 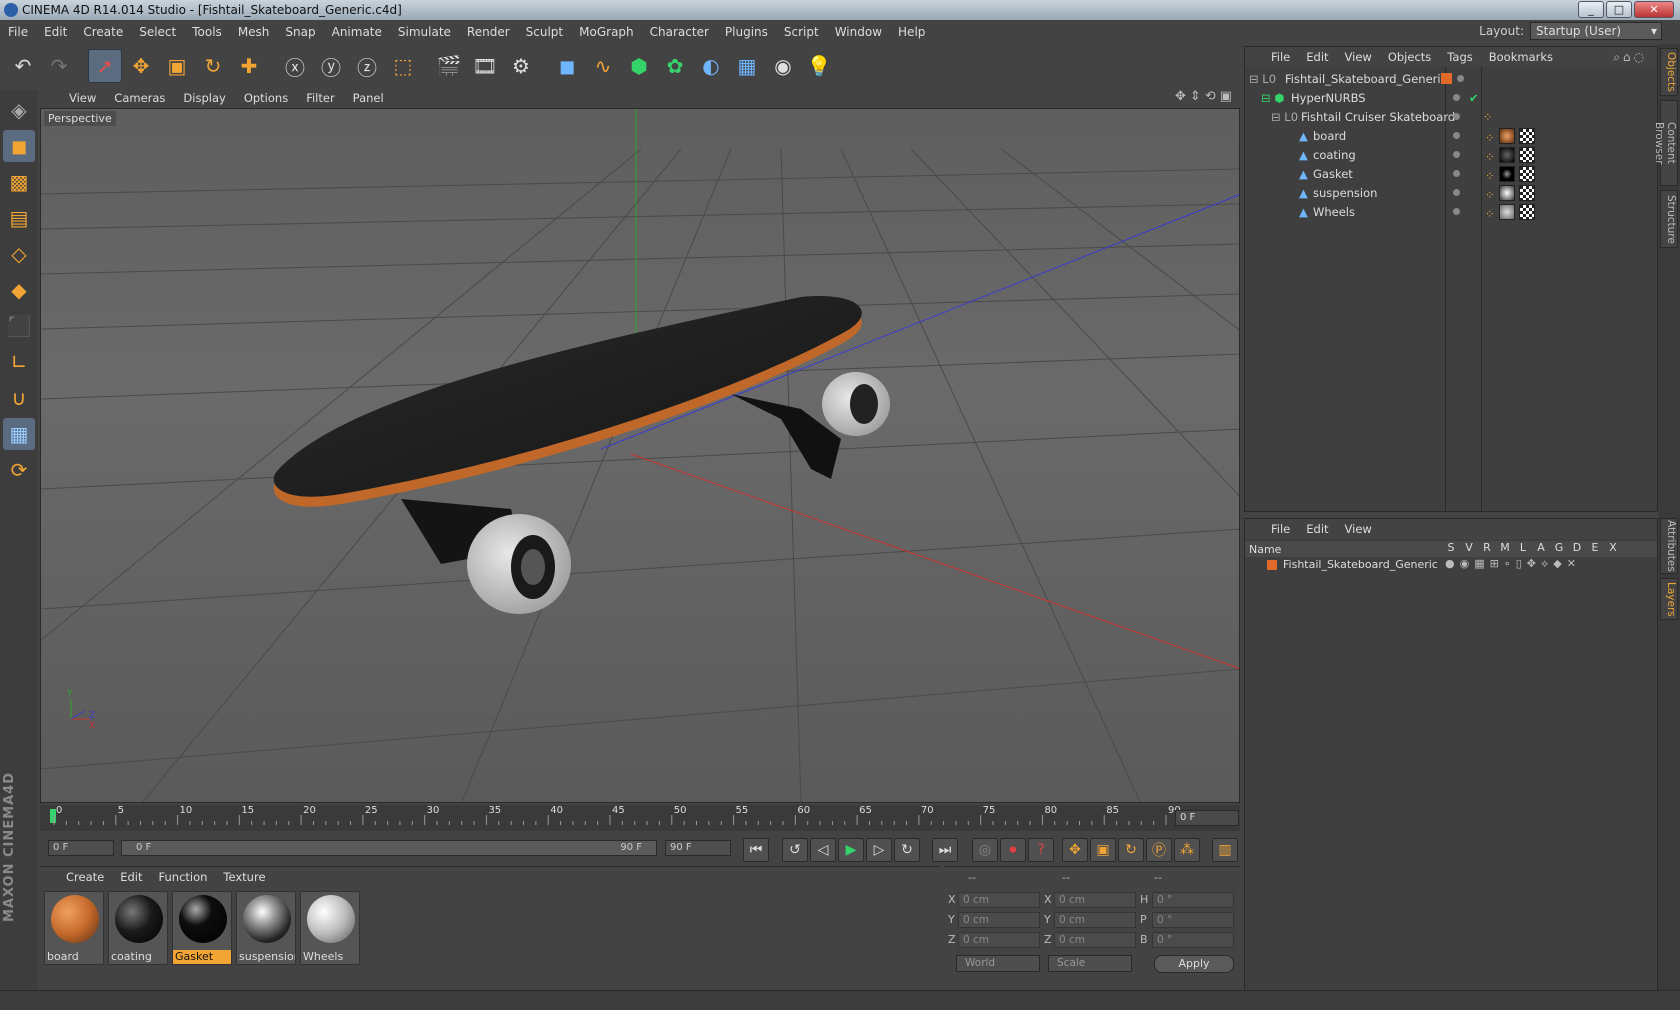 I want to click on menu-script: Script, so click(x=801, y=32).